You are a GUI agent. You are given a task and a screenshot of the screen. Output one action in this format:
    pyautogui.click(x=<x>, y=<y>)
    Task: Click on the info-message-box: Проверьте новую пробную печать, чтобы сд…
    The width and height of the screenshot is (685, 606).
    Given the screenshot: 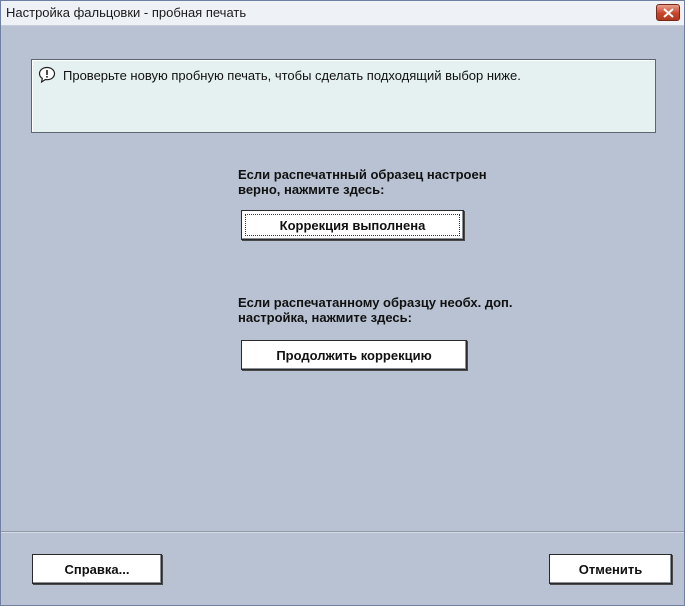 What is the action you would take?
    pyautogui.click(x=343, y=96)
    